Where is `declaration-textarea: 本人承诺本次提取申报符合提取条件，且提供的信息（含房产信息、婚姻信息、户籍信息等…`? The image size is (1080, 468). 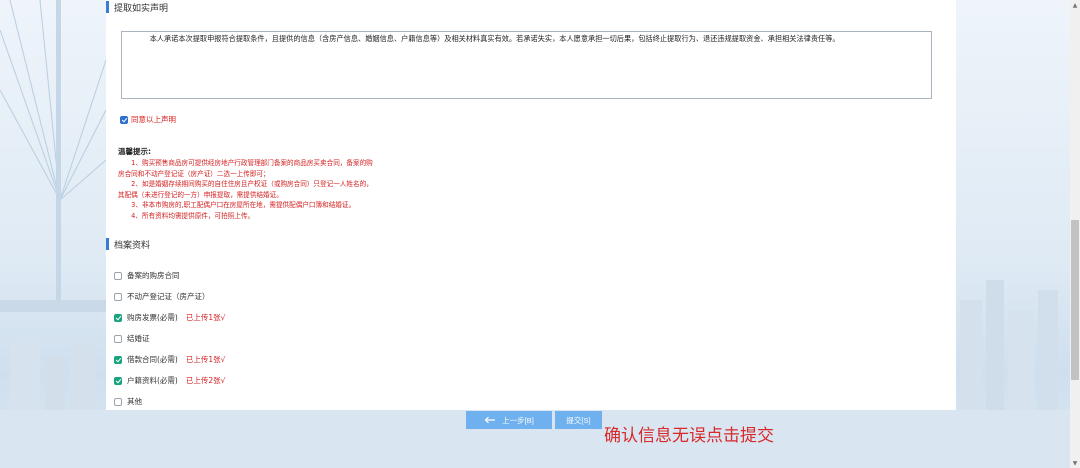 declaration-textarea: 本人承诺本次提取申报符合提取条件，且提供的信息（含房产信息、婚姻信息、户籍信息等… is located at coordinates (526, 65).